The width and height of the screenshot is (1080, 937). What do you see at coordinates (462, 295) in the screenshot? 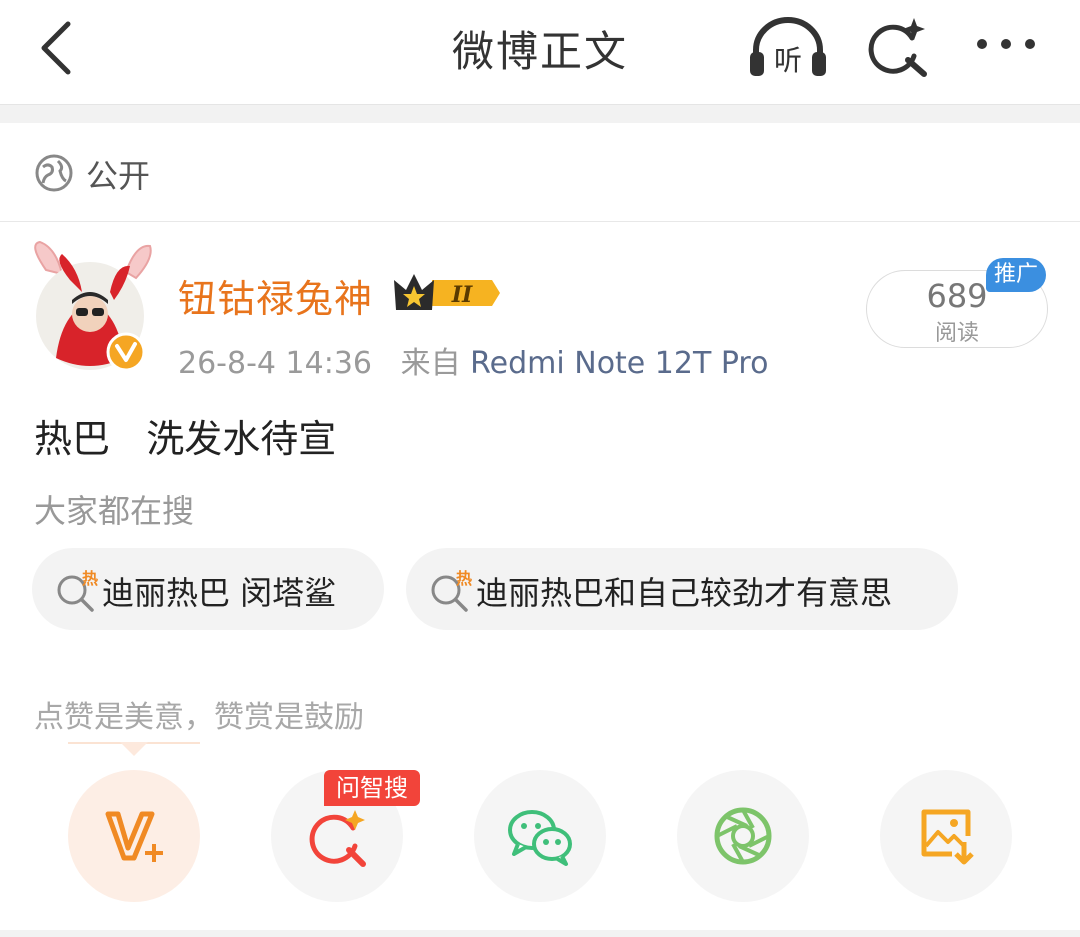
I see `vip-level: II` at bounding box center [462, 295].